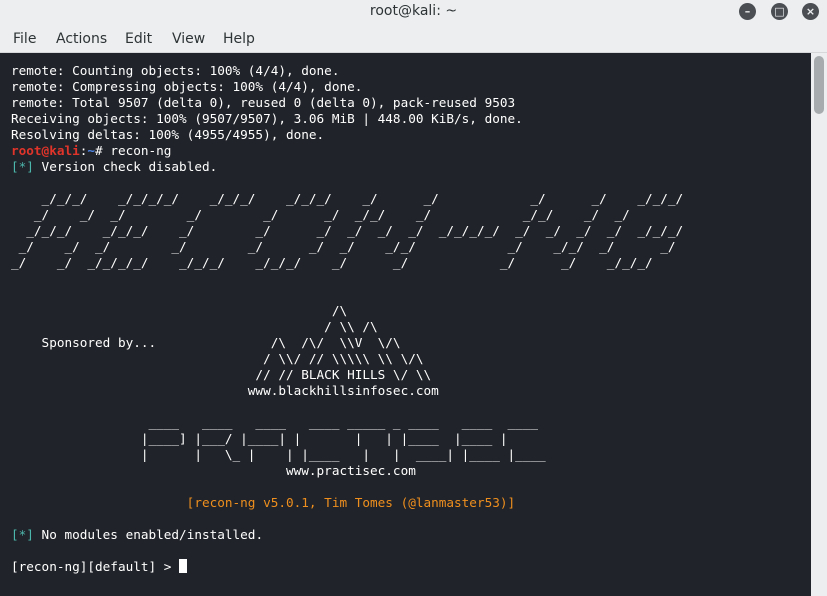  Describe the element at coordinates (138, 39) in the screenshot. I see `menu-edit: Edit` at that location.